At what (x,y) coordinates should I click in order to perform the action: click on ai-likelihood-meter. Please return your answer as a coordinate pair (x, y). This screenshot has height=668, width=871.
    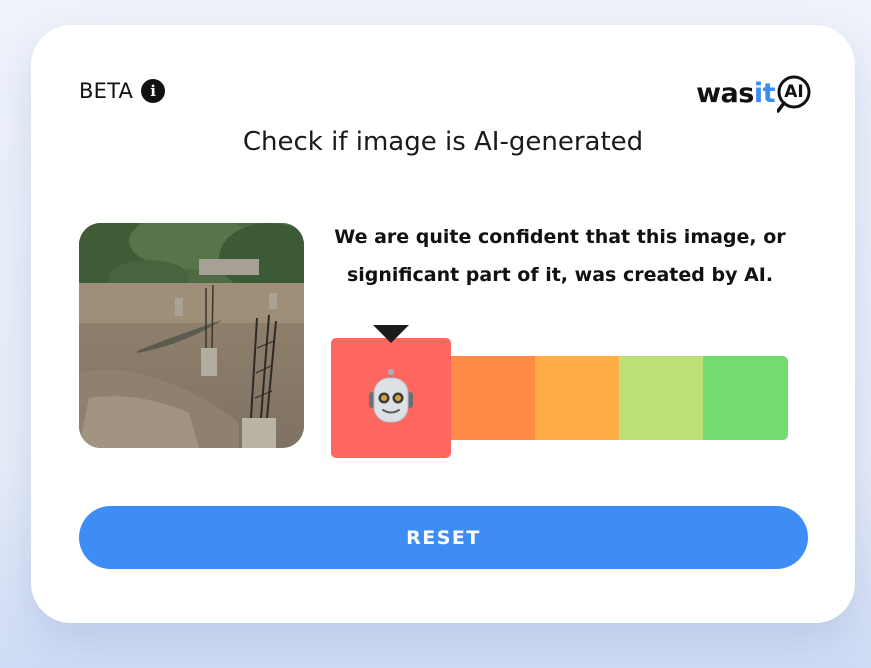
    Looking at the image, I should click on (559, 392).